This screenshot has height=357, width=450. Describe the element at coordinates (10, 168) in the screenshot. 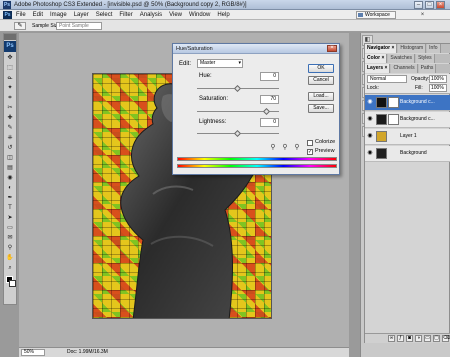

I see `gradient-icon: ▤` at that location.